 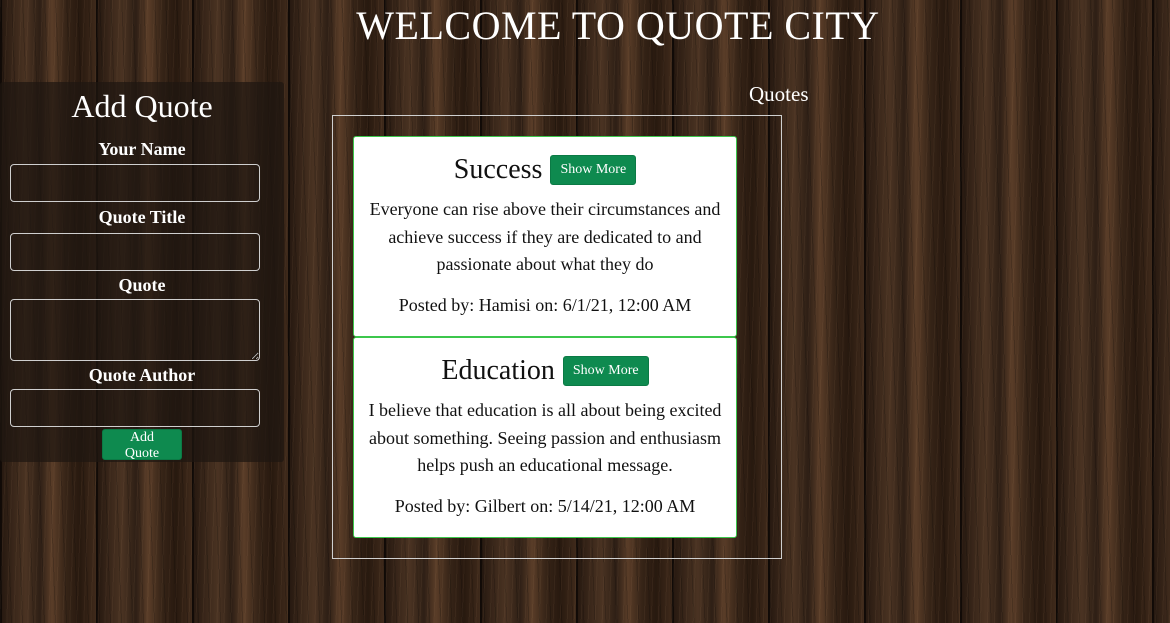 I want to click on your-name-input, so click(x=135, y=183).